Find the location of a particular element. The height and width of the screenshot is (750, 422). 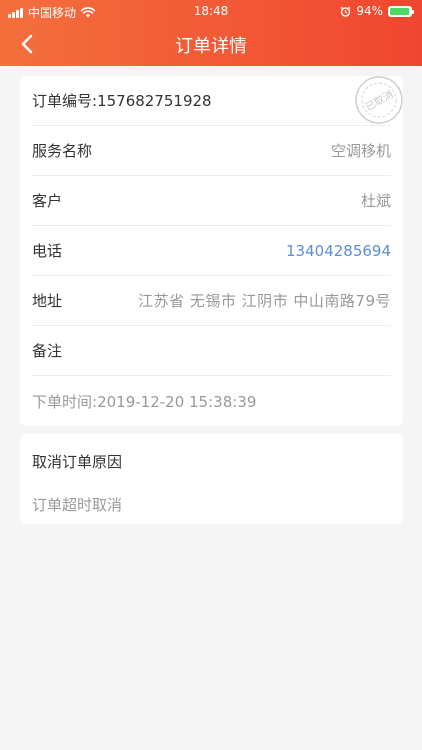

battery-percent: 94% is located at coordinates (369, 11).